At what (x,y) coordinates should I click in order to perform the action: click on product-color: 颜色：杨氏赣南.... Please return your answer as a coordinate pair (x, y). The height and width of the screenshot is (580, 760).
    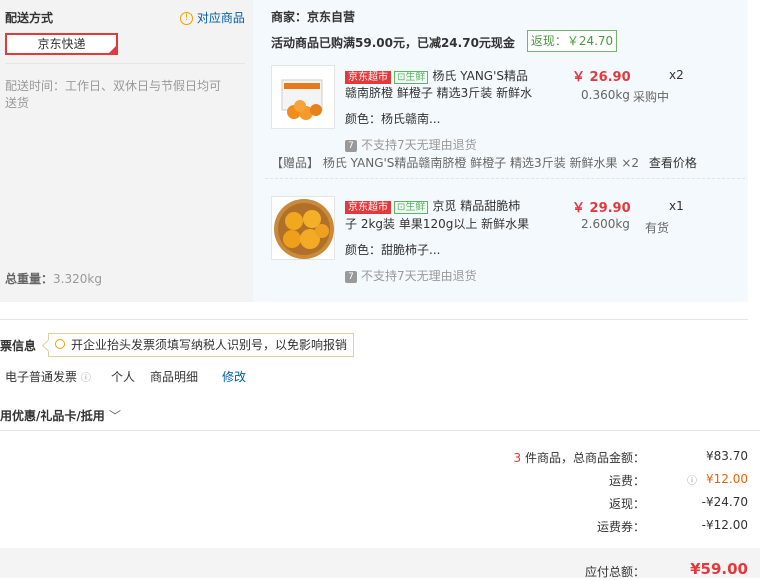
    Looking at the image, I should click on (393, 119).